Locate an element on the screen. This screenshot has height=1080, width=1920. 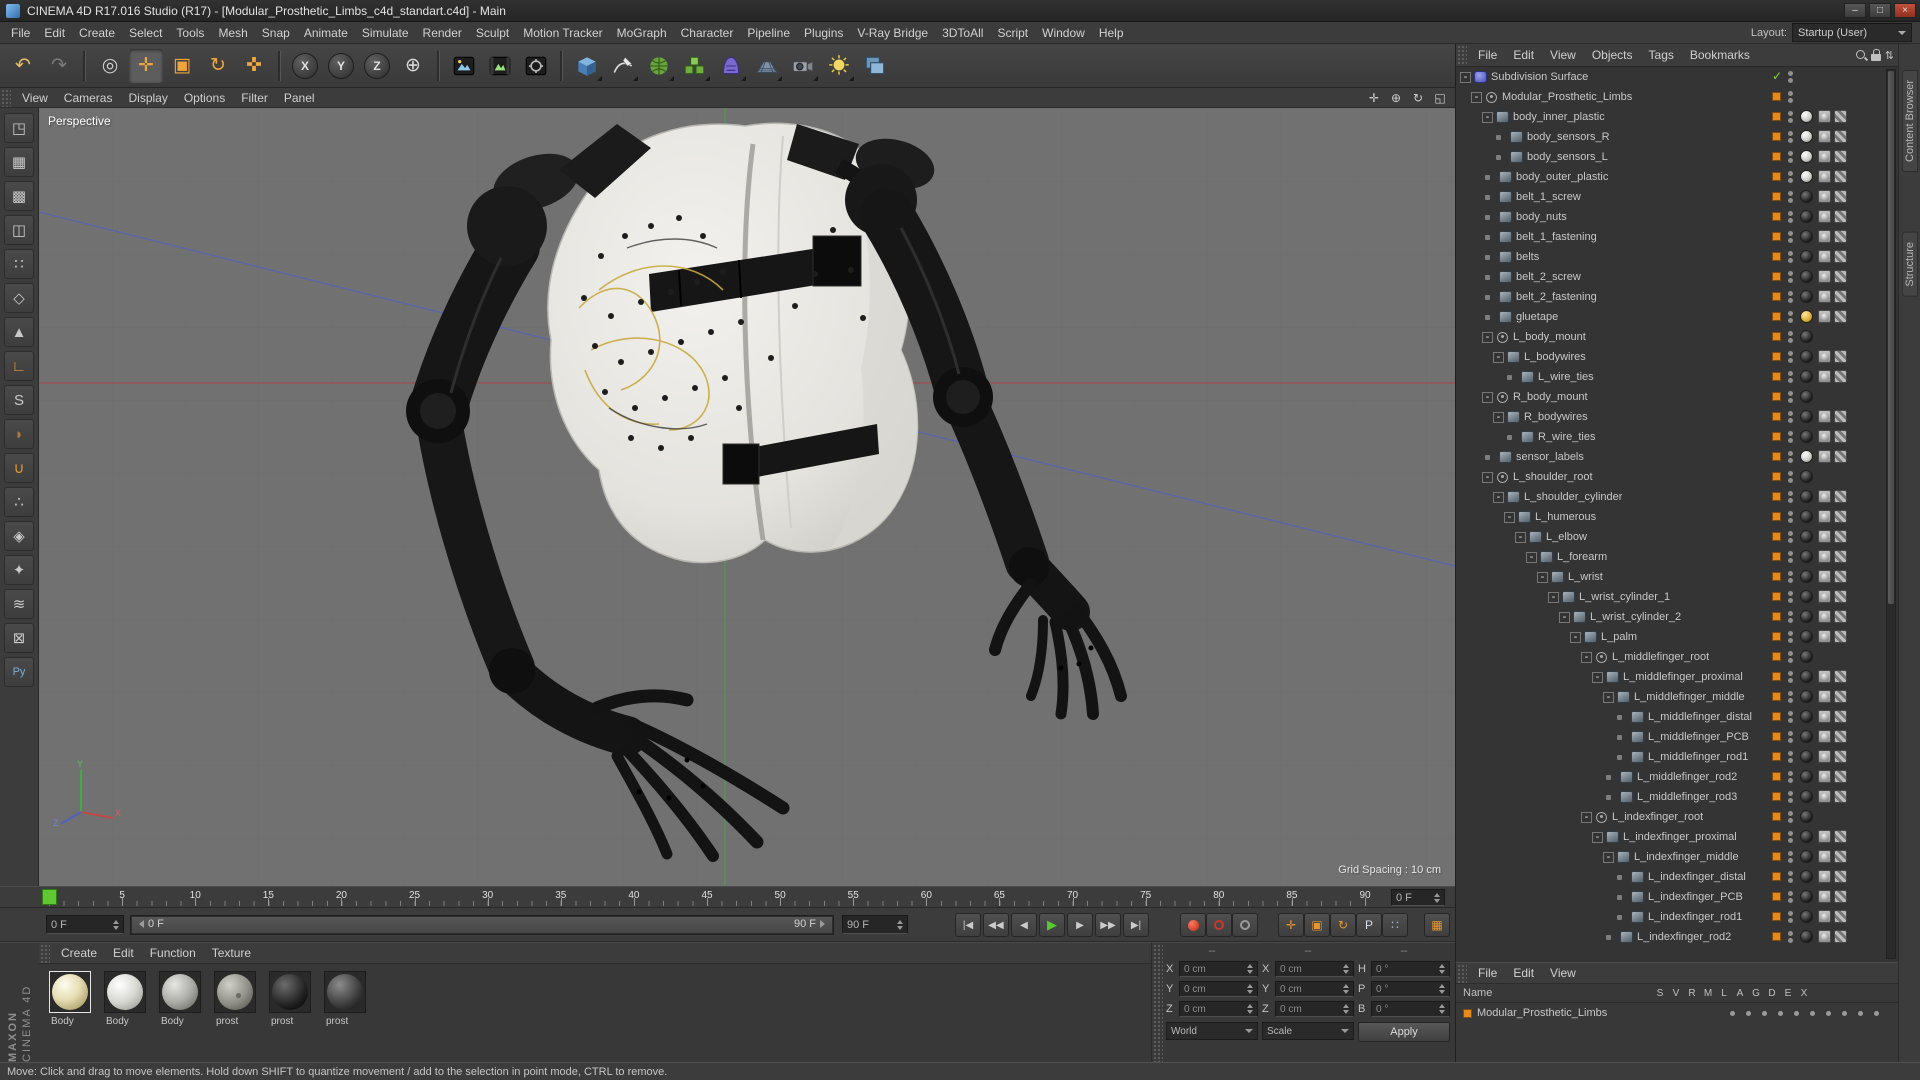
menu-render: Render is located at coordinates (442, 33).